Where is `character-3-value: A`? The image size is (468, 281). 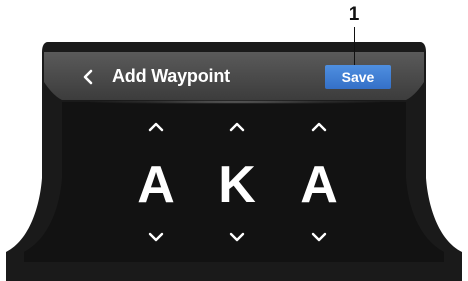
character-3-value: A is located at coordinates (319, 185).